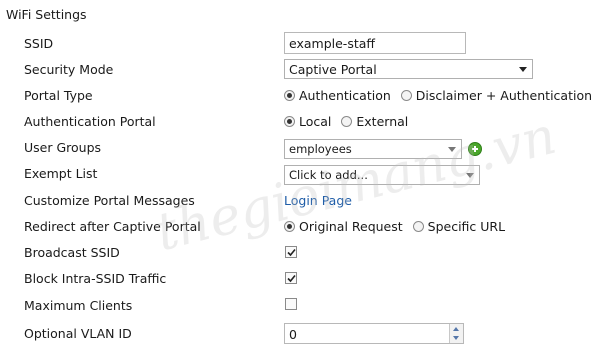  What do you see at coordinates (320, 149) in the screenshot?
I see `user-groups-value: employees` at bounding box center [320, 149].